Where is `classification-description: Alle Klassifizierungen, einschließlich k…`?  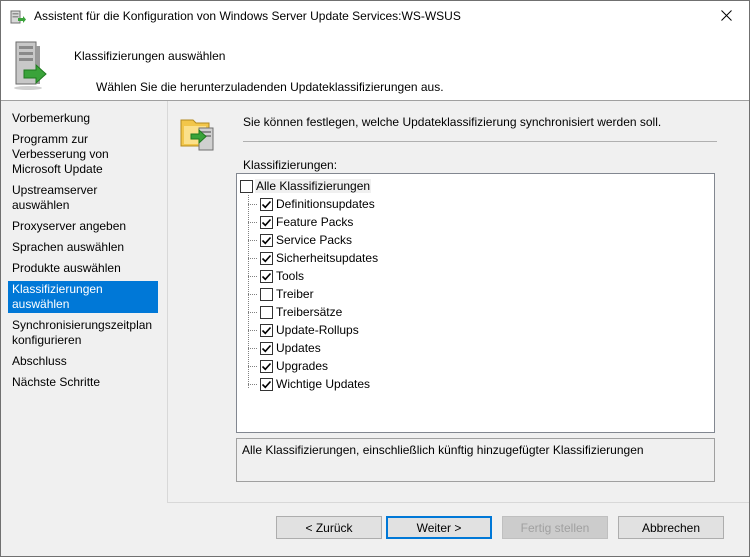 classification-description: Alle Klassifizierungen, einschließlich k… is located at coordinates (475, 460).